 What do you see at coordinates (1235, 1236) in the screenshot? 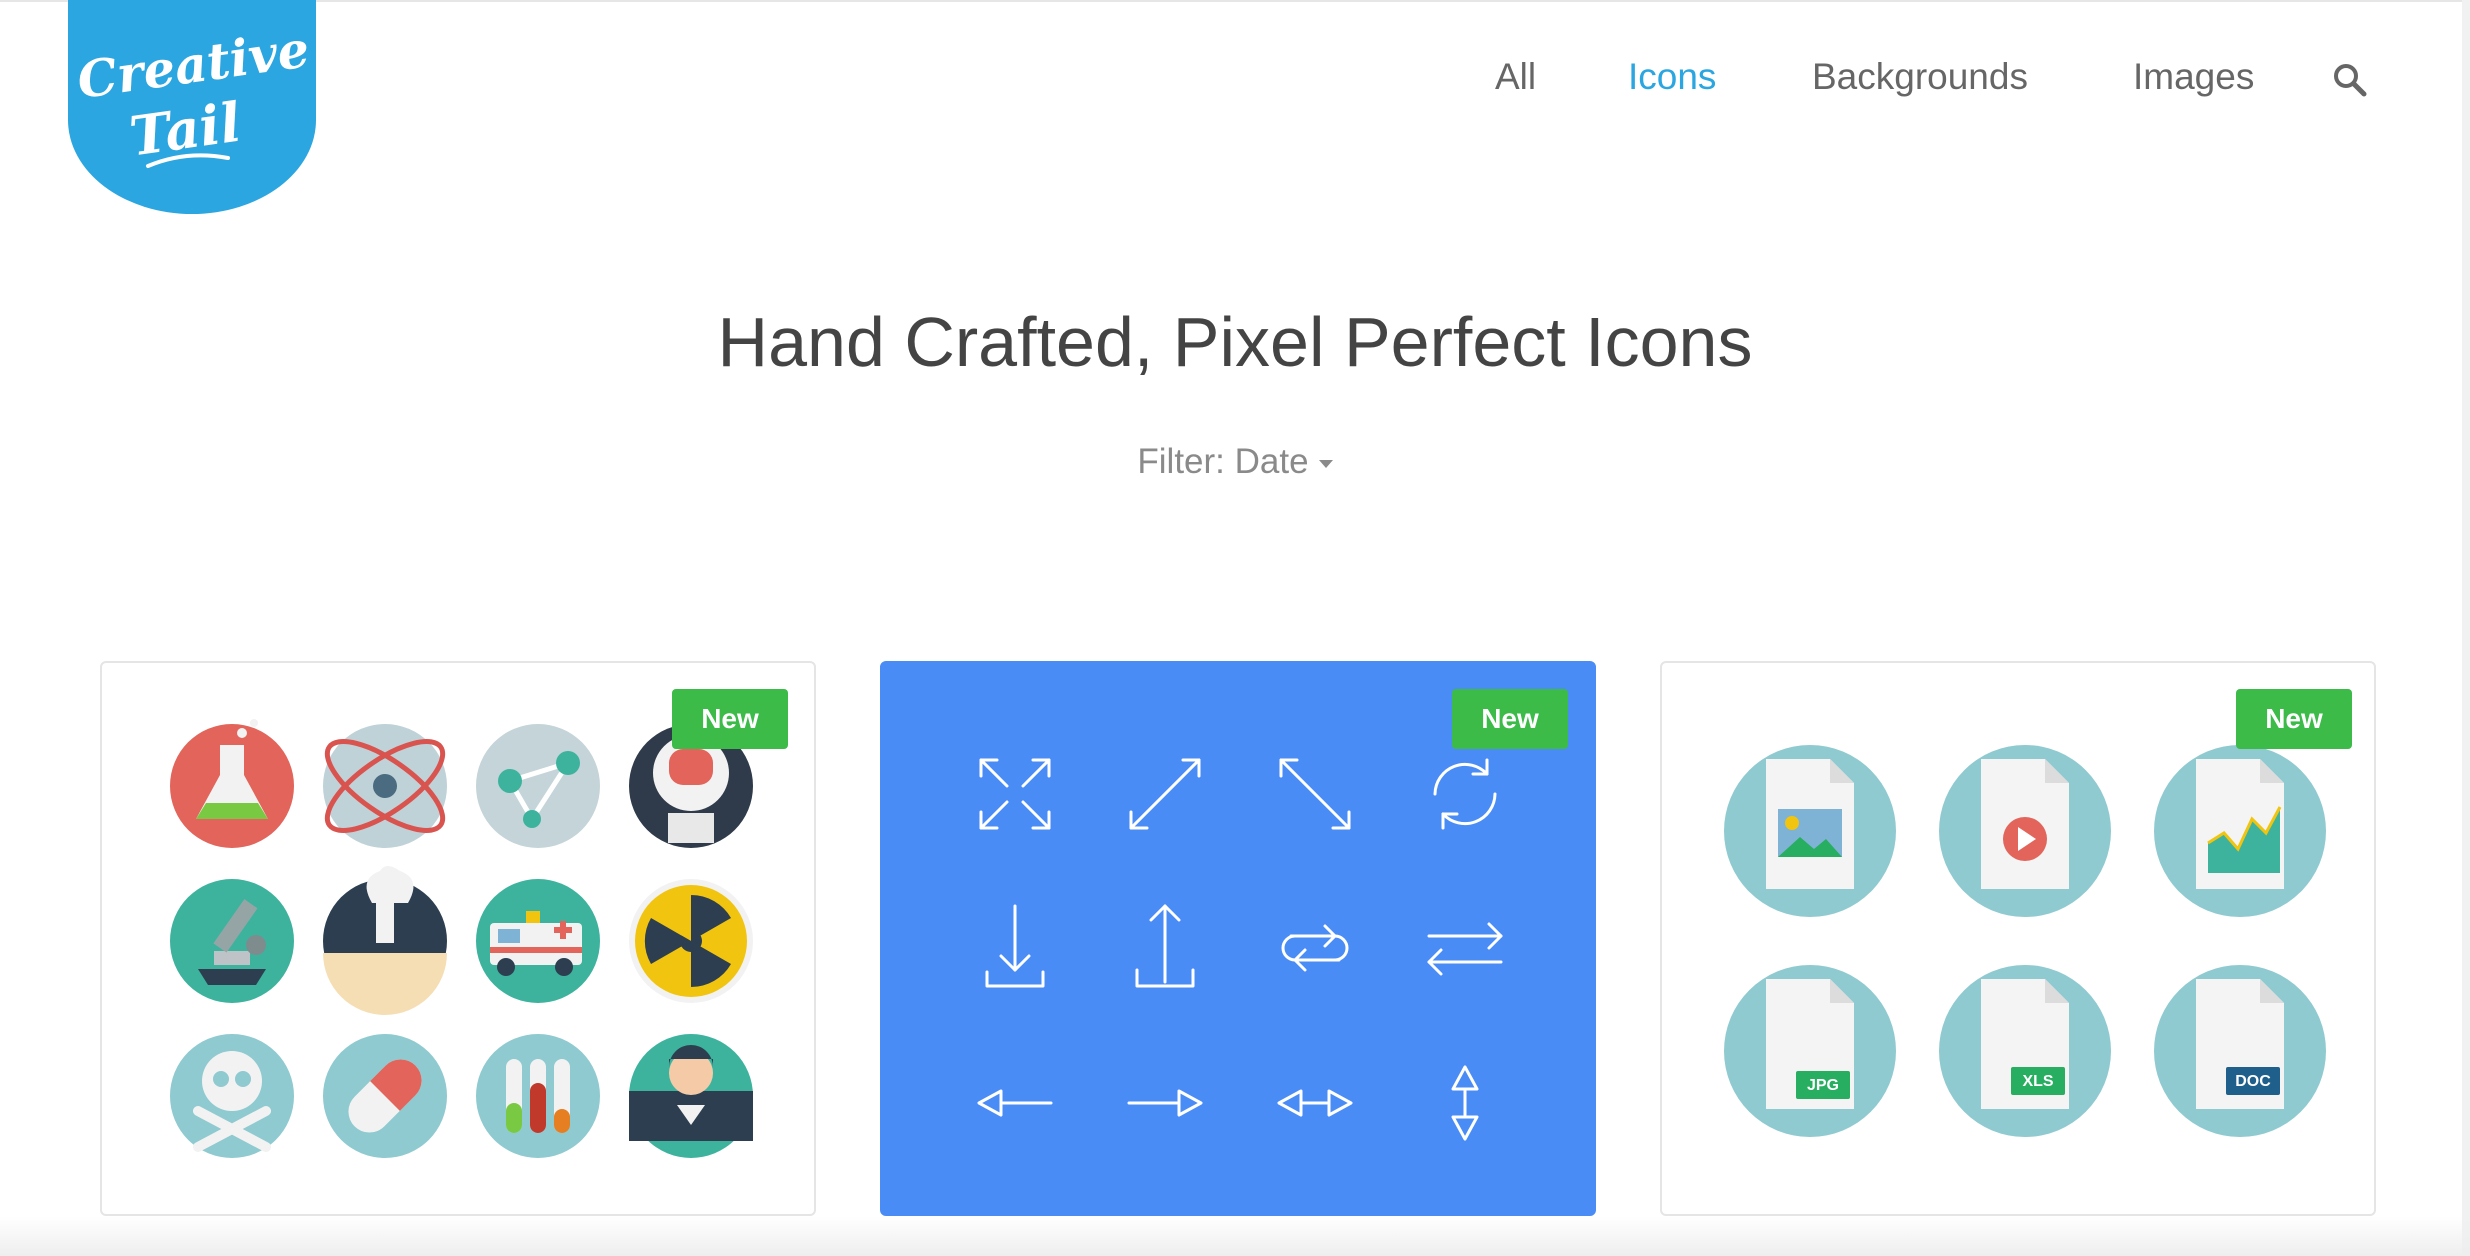
I see `page-fade` at bounding box center [1235, 1236].